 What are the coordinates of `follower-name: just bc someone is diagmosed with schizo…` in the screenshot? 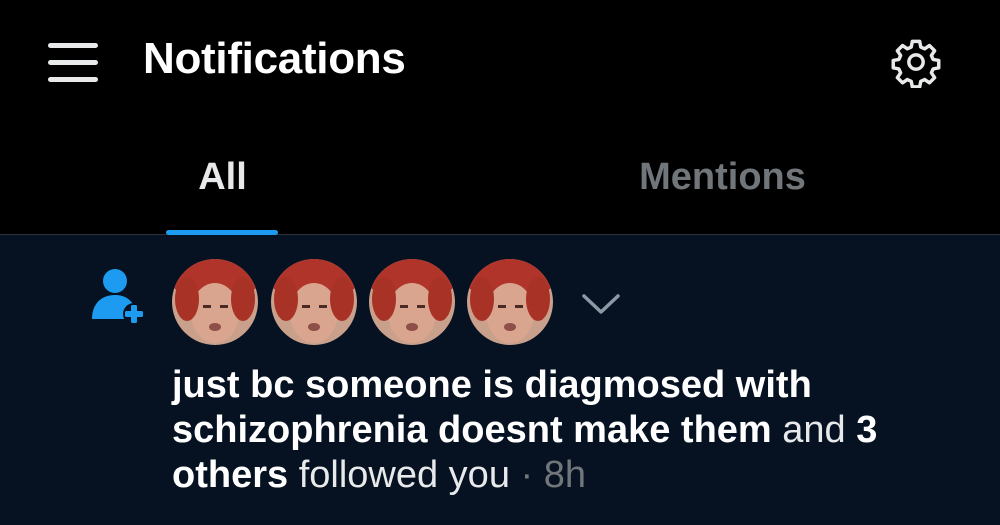 It's located at (492, 407).